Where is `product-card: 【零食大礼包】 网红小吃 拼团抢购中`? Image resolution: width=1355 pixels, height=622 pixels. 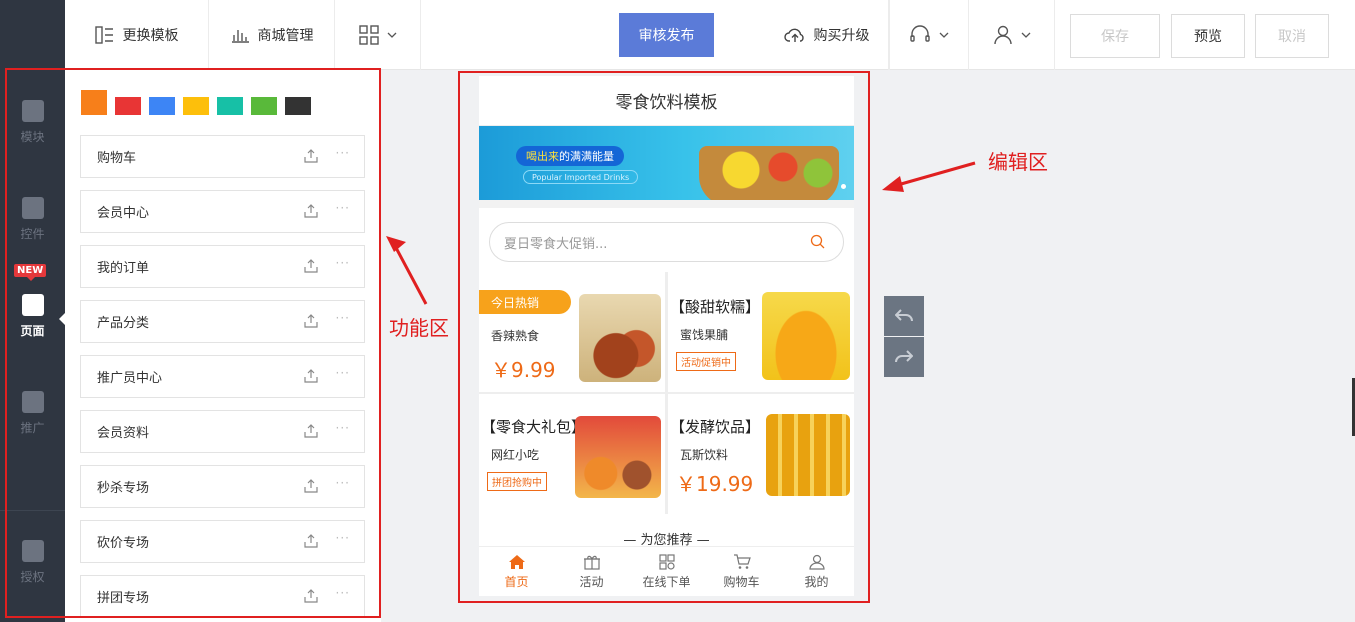 product-card: 【零食大礼包】 网红小吃 拼团抢购中 is located at coordinates (572, 454).